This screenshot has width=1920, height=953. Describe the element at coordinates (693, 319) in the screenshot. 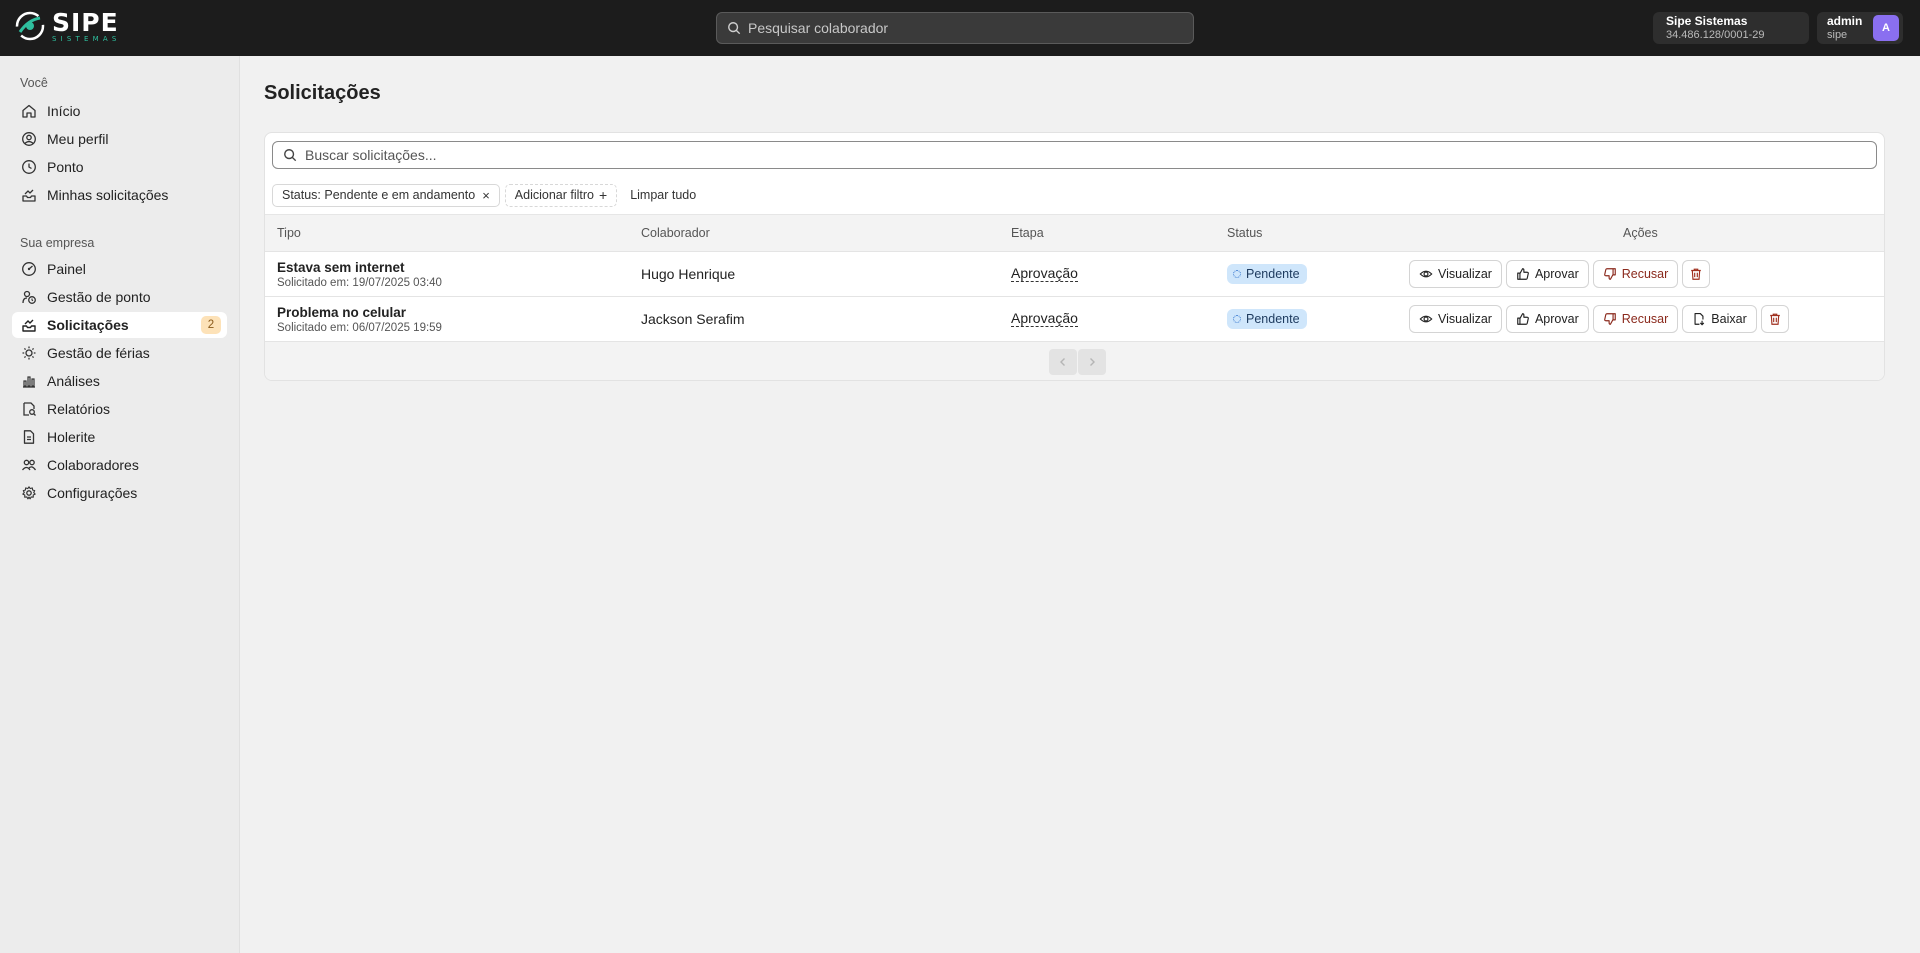

I see `employee-name: Jackson Serafim` at that location.